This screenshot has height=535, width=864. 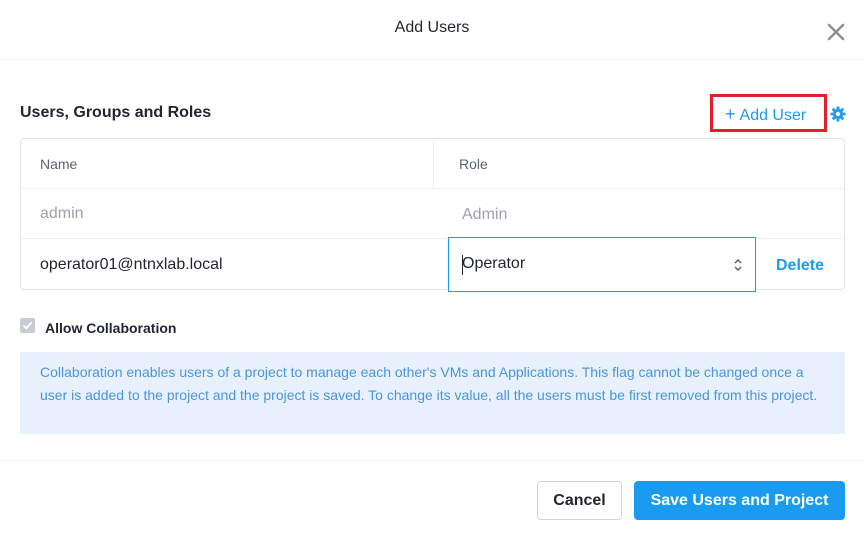 What do you see at coordinates (111, 328) in the screenshot?
I see `allow-collaboration-label: Allow Collaboration` at bounding box center [111, 328].